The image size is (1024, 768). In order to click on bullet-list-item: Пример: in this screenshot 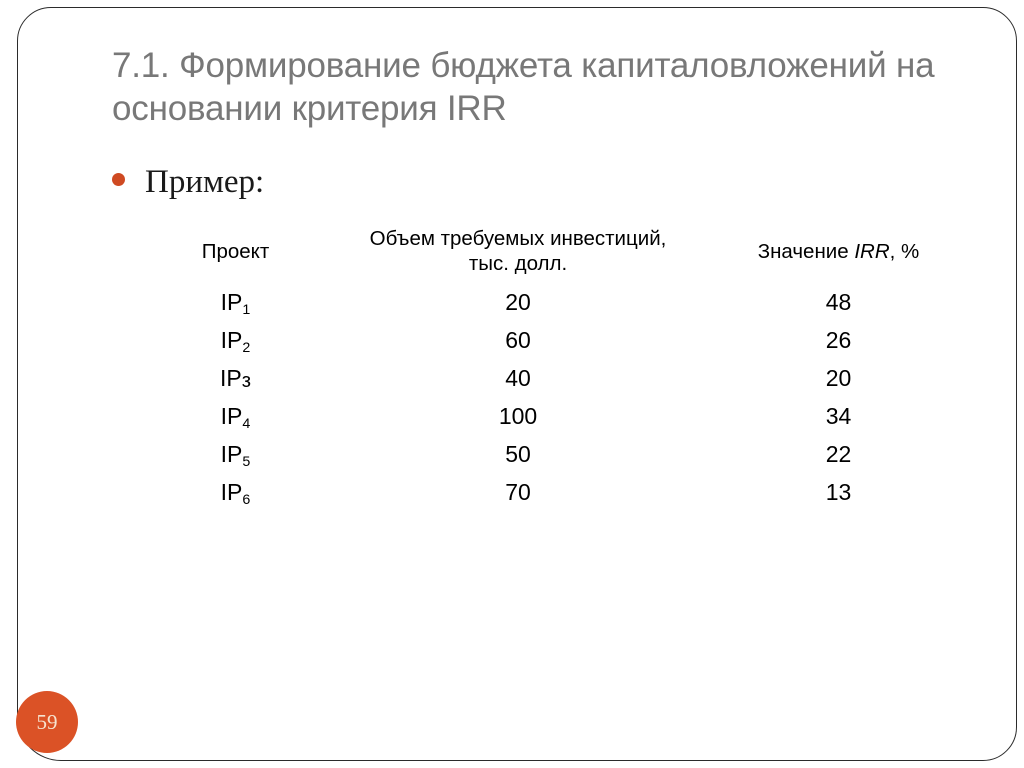, I will do `click(188, 182)`.